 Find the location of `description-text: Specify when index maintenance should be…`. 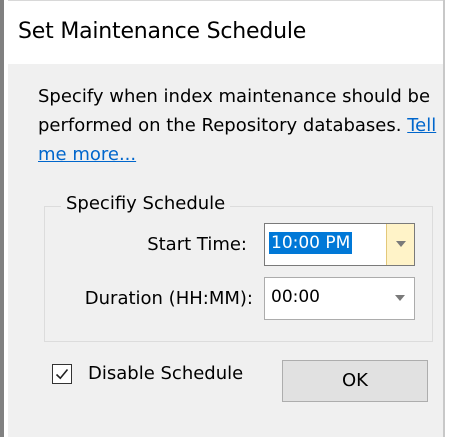

description-text: Specify when index maintenance should be… is located at coordinates (234, 111).